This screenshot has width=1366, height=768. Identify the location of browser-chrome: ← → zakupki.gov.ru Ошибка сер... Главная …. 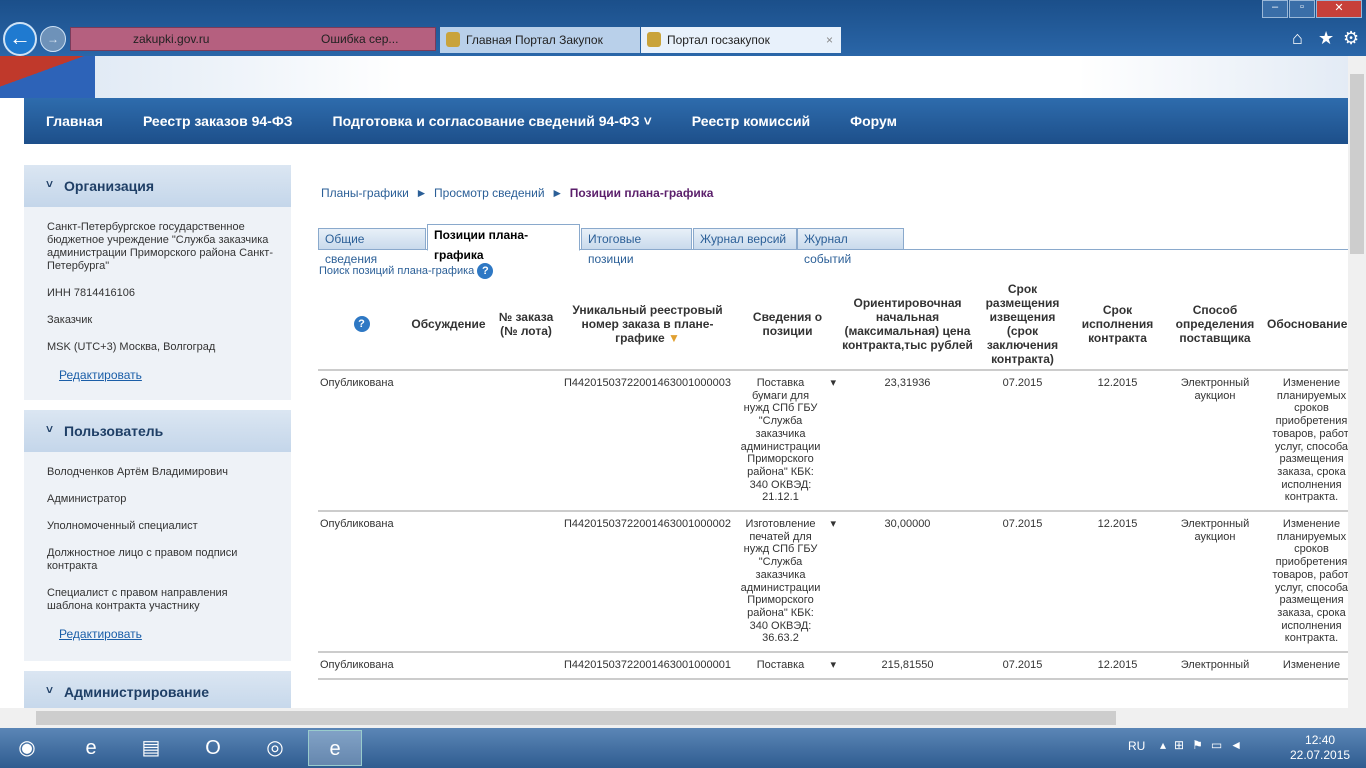
(683, 28).